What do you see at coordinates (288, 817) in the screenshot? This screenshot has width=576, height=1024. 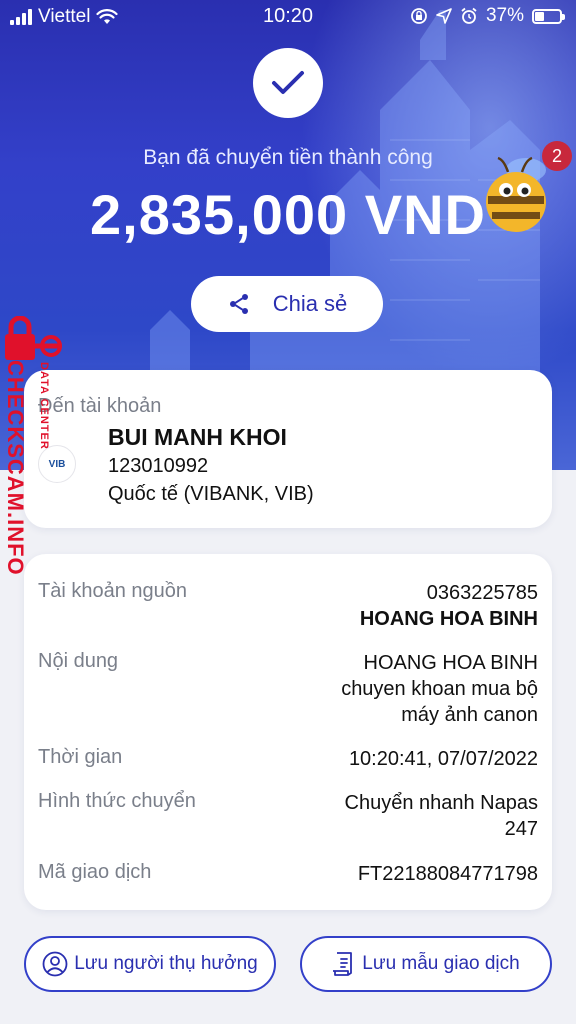 I see `transfer-method-row: Hình thức chuyển Chuyển nhanh Napas 247` at bounding box center [288, 817].